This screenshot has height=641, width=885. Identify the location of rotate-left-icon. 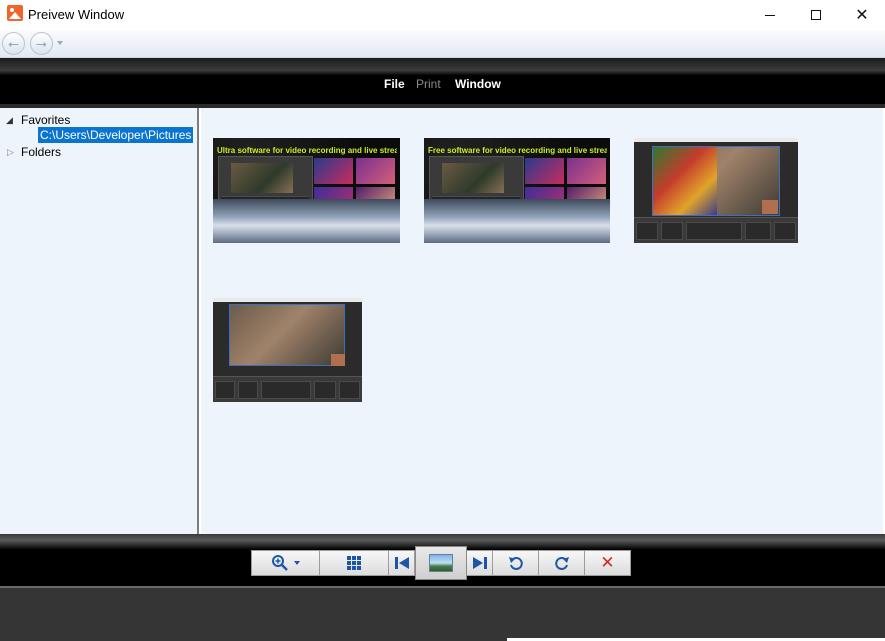
(515, 563).